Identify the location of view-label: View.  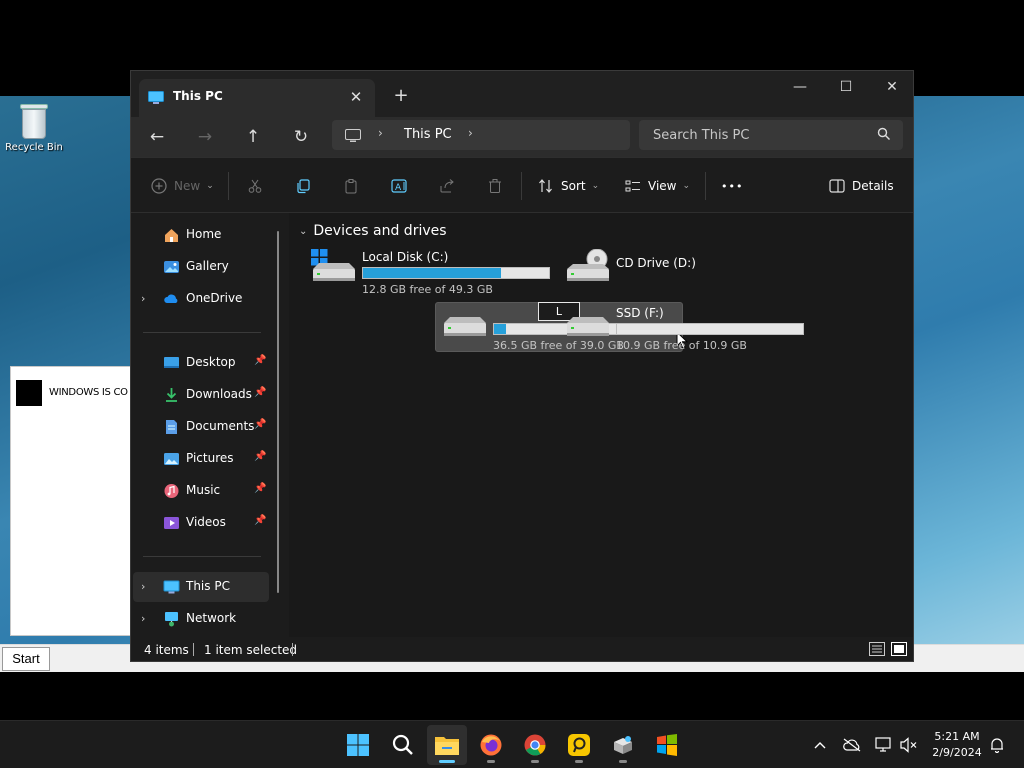
(662, 186).